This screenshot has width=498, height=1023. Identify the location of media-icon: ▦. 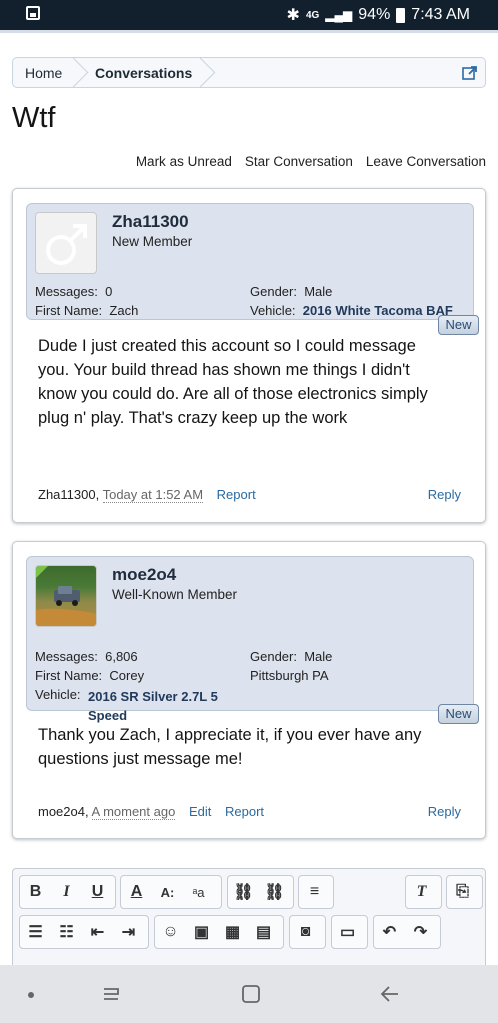
(232, 932).